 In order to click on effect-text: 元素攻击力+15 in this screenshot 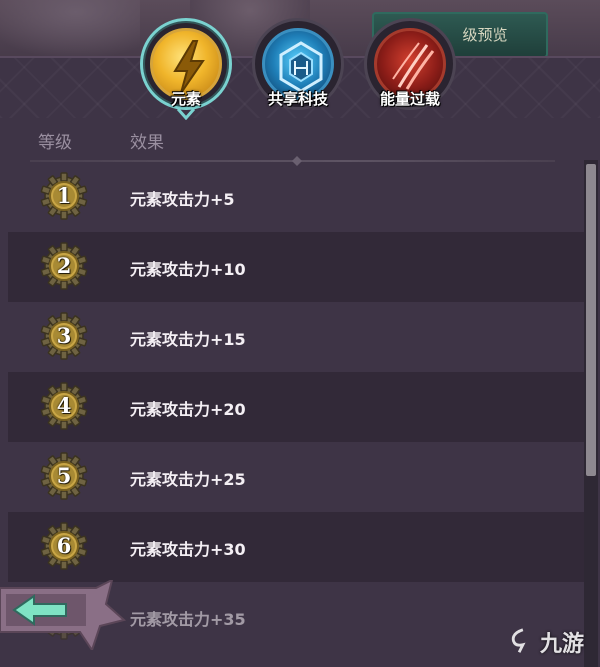, I will do `click(188, 339)`.